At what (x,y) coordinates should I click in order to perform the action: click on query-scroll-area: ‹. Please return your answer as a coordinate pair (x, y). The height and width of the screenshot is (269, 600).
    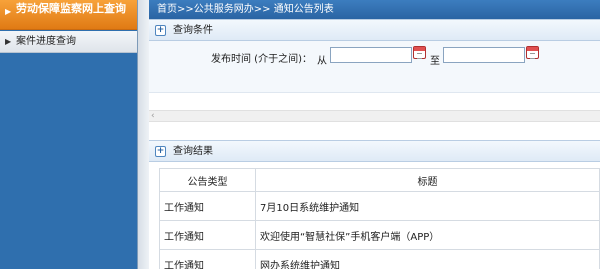
    Looking at the image, I should click on (374, 116).